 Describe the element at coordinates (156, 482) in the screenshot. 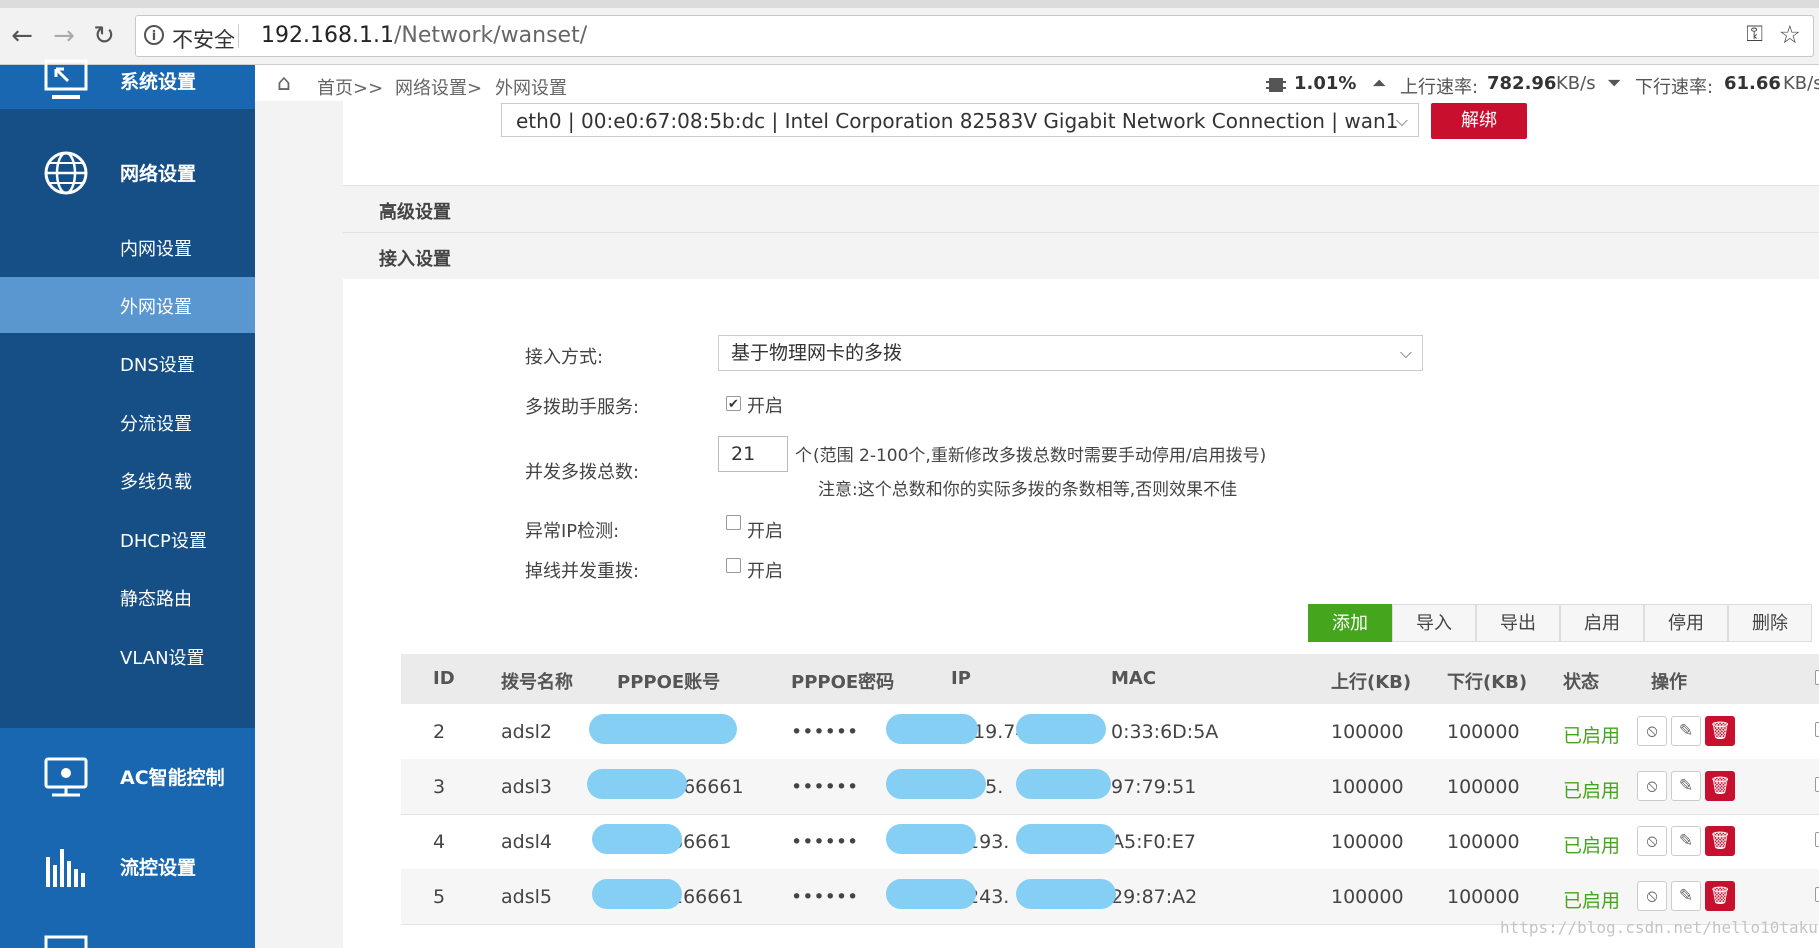

I see `sidebar-item-label: 多线负载` at that location.